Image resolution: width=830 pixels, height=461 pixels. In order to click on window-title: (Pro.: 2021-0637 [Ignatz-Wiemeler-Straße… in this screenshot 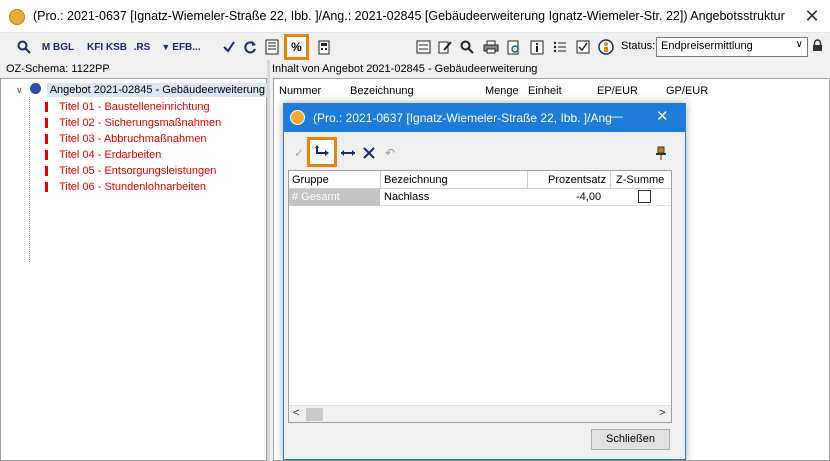, I will do `click(409, 16)`.